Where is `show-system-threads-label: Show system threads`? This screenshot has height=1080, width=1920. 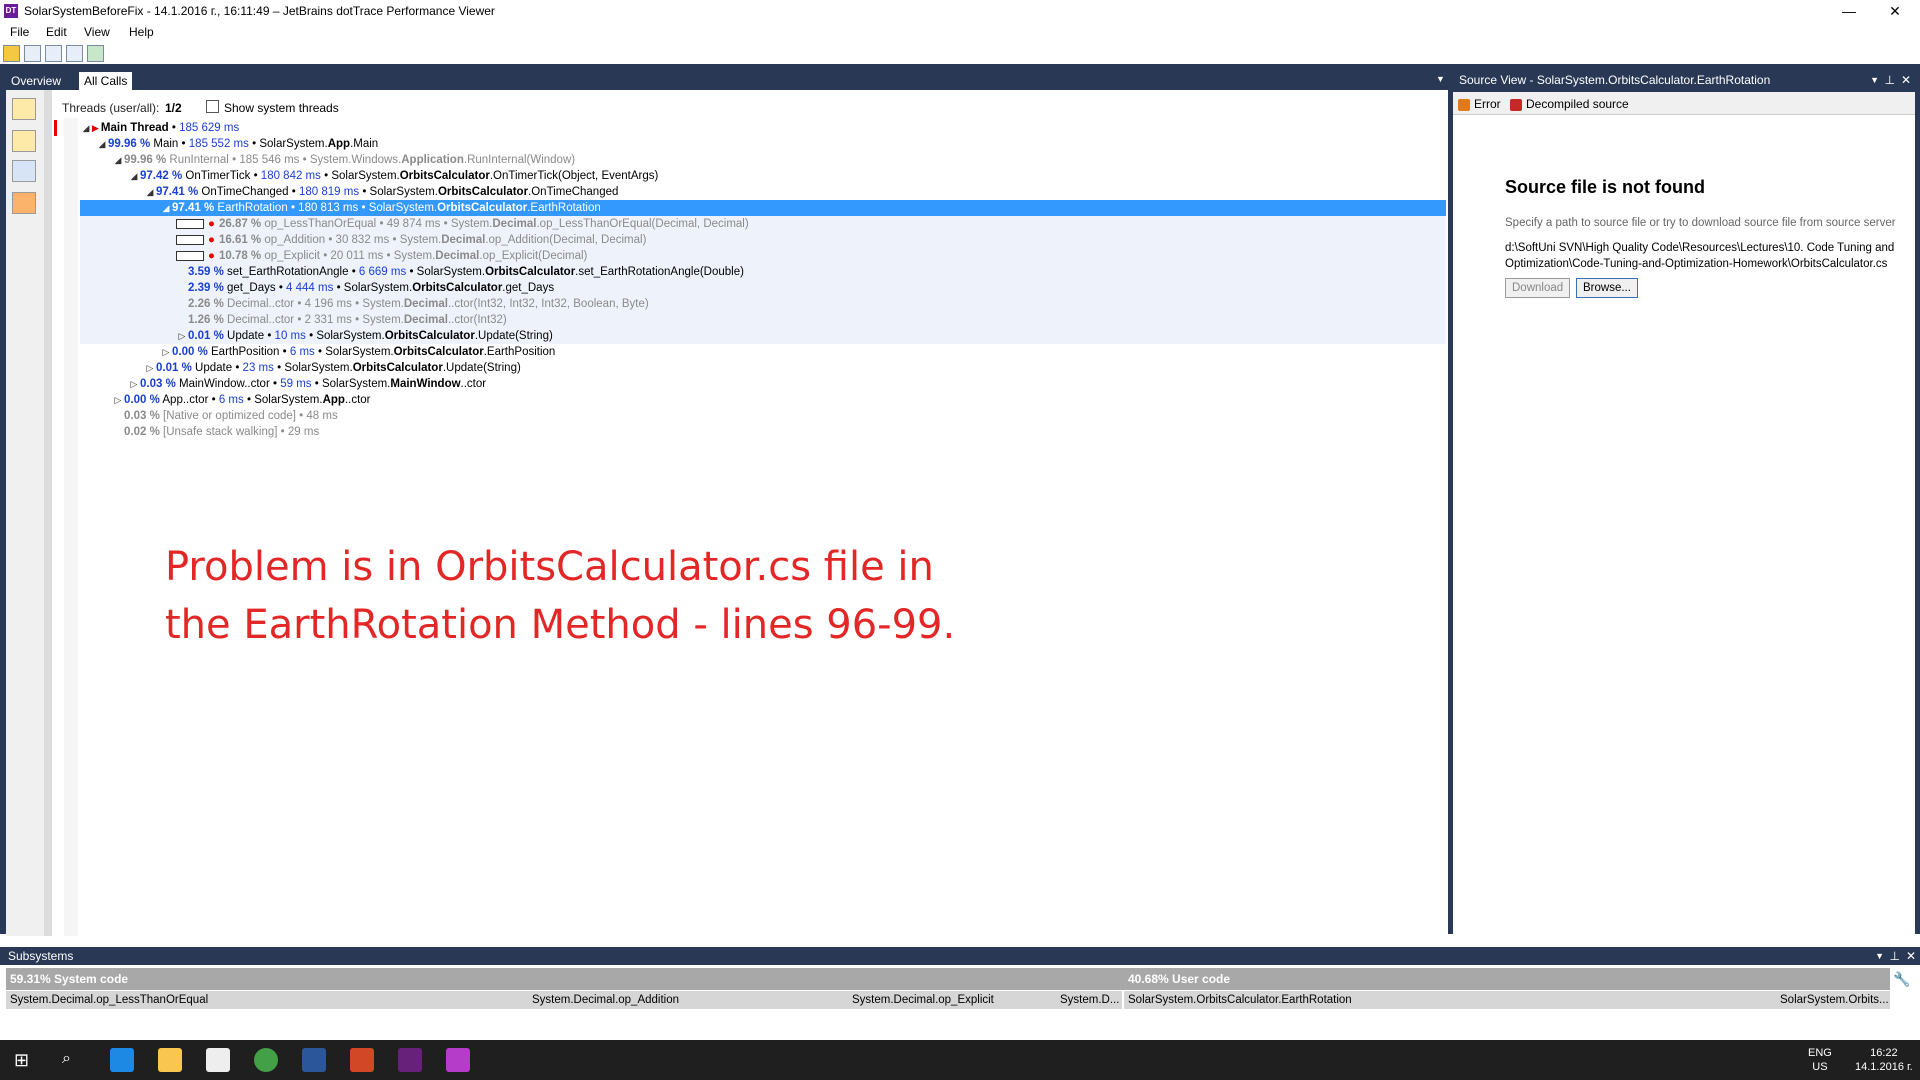 show-system-threads-label: Show system threads is located at coordinates (281, 108).